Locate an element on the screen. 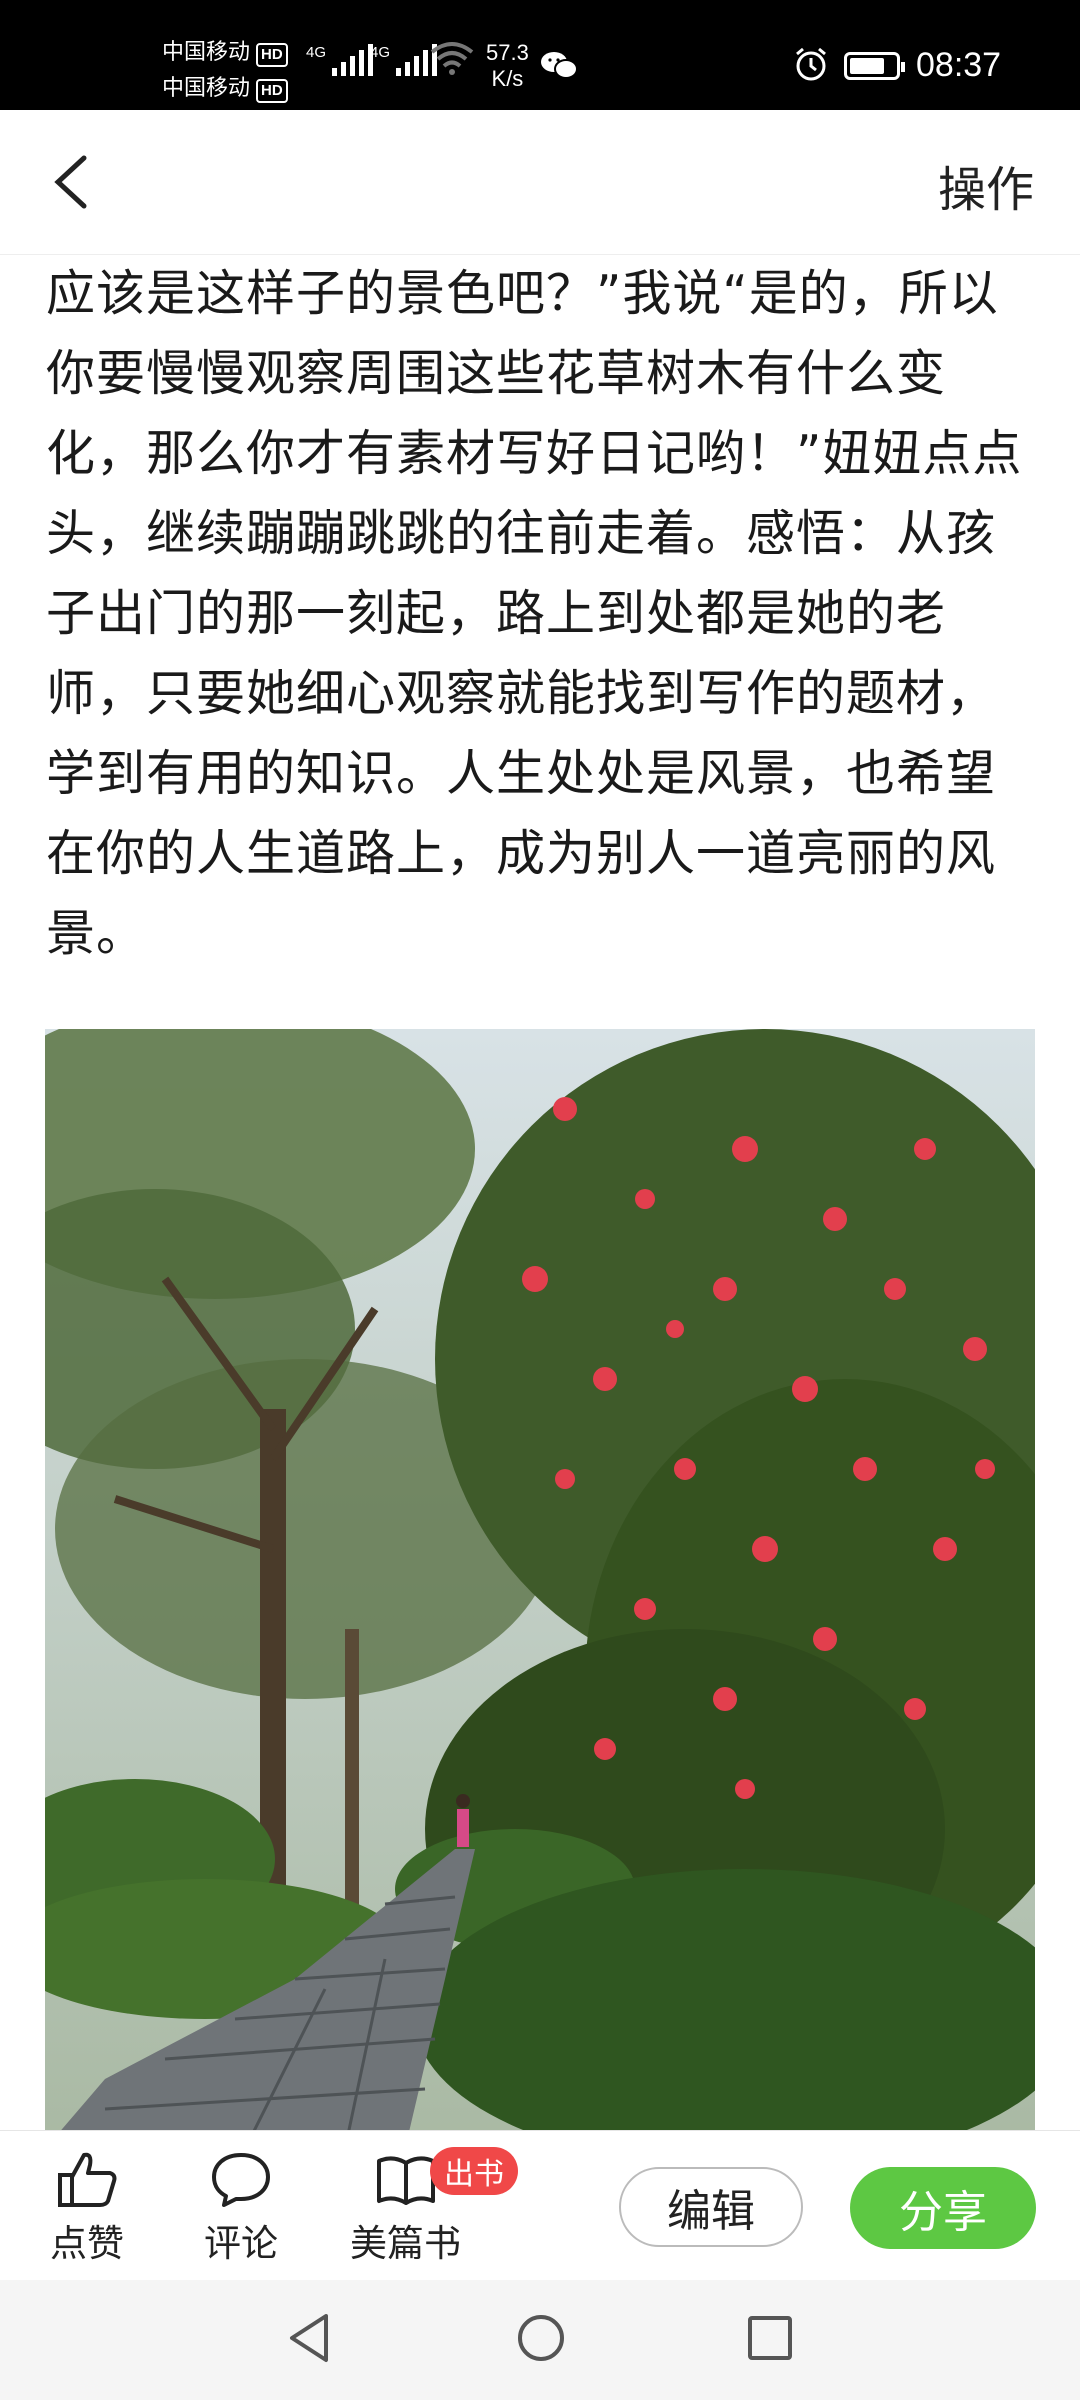 The height and width of the screenshot is (2400, 1080). book-badge: 出书 is located at coordinates (474, 2171).